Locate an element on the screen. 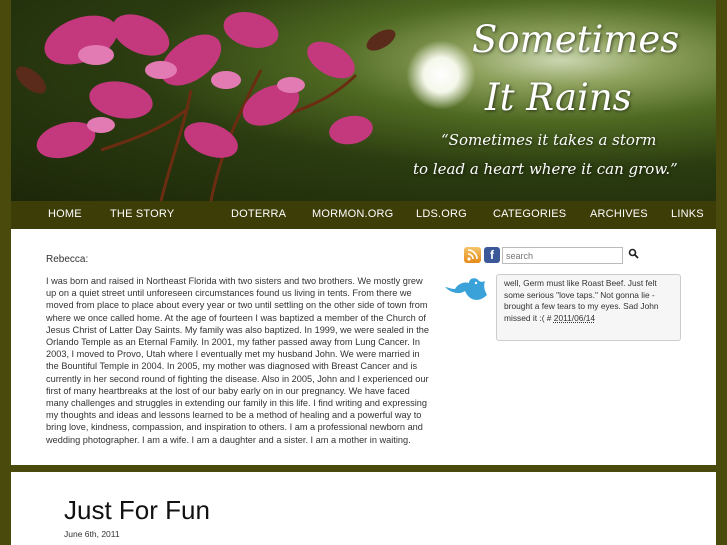  about-name: Rebecca: is located at coordinates (67, 259).